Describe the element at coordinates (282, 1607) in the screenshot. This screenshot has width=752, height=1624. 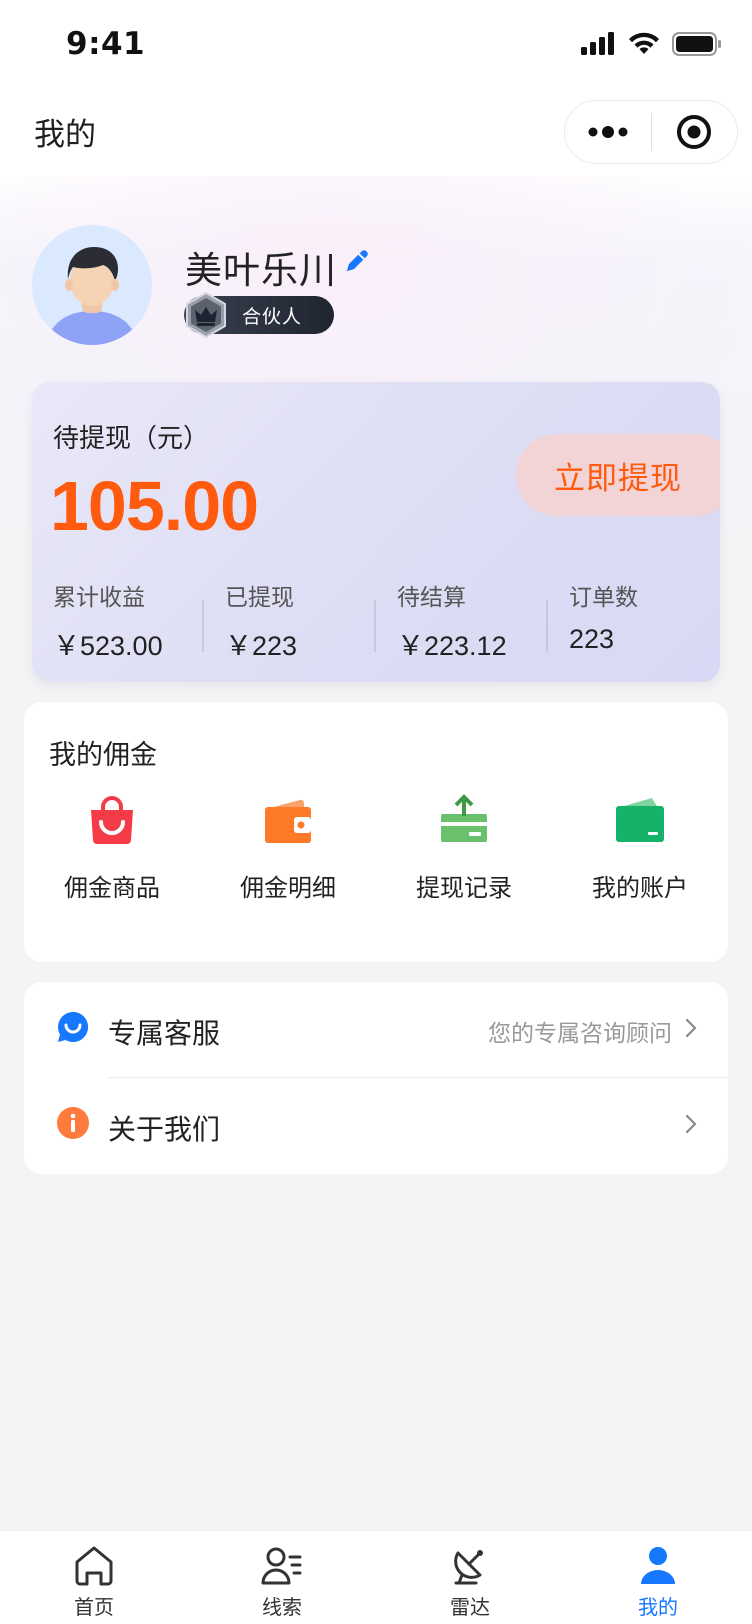
I see `tab-label: 线索` at that location.